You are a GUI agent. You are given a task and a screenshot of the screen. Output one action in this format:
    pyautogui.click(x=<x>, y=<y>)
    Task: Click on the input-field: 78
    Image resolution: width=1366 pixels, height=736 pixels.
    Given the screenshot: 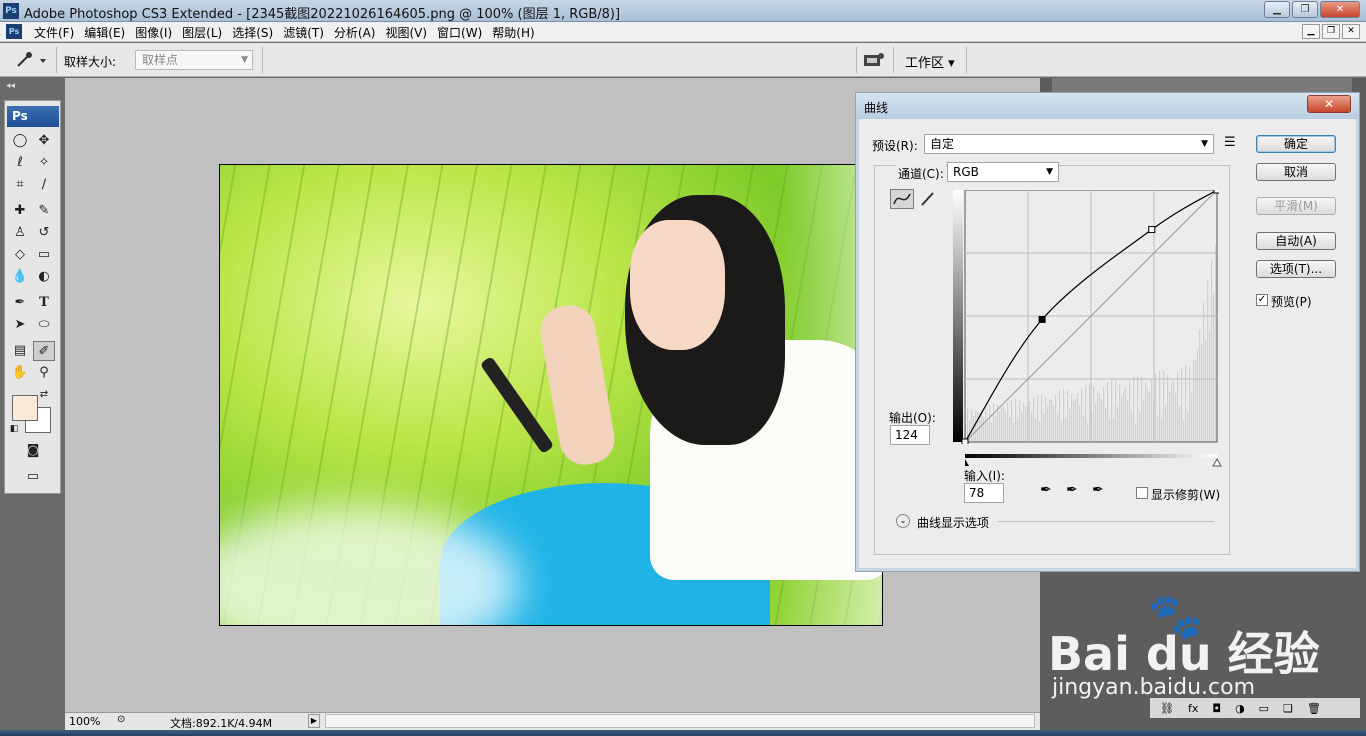 What is the action you would take?
    pyautogui.click(x=984, y=493)
    